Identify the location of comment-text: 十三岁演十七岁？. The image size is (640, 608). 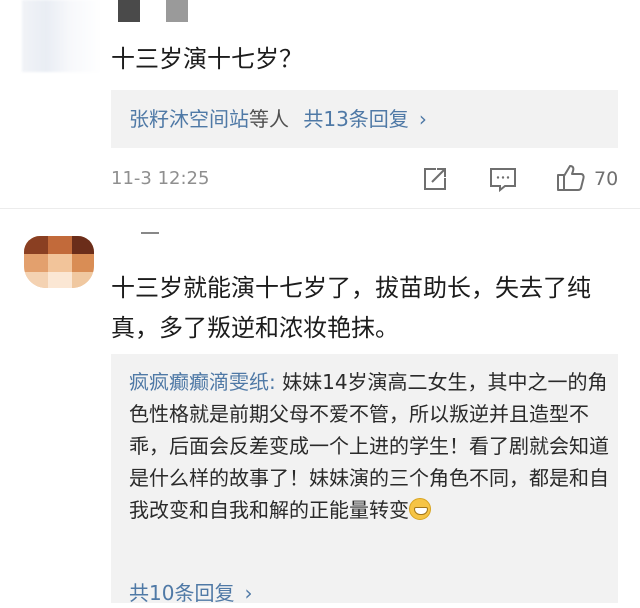
(207, 59).